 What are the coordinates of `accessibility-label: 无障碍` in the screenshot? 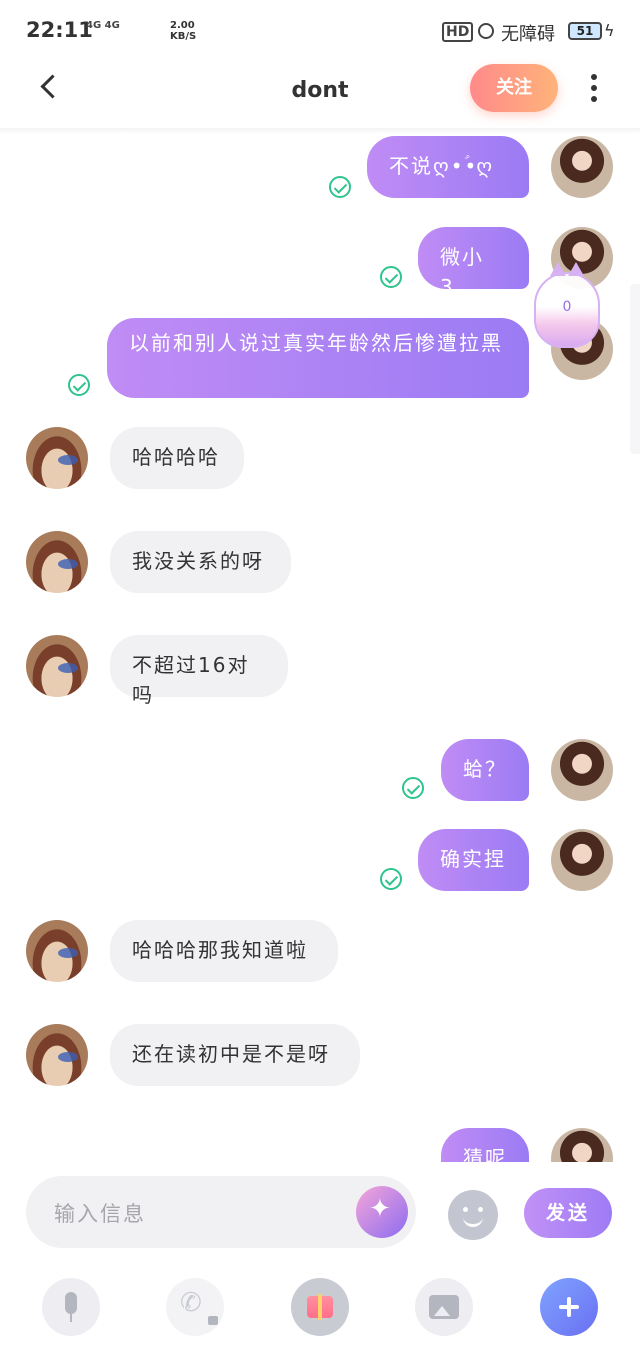 It's located at (528, 34).